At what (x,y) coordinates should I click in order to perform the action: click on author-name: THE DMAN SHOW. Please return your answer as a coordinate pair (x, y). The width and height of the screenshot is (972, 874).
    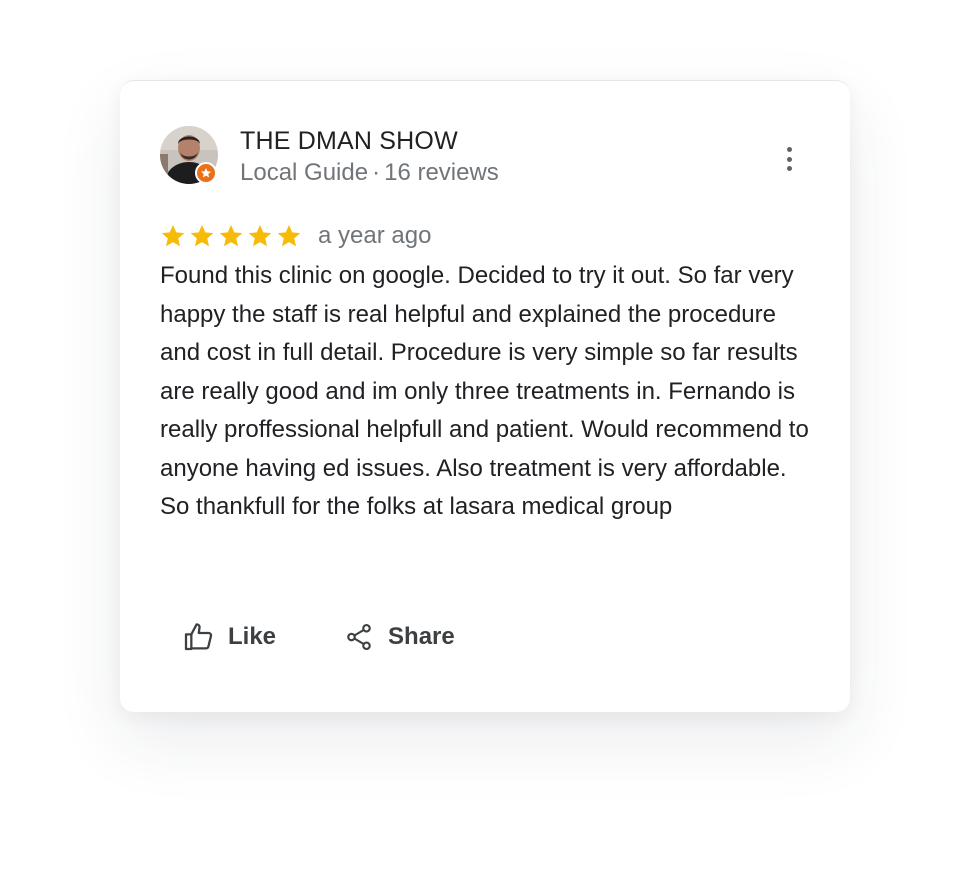
    Looking at the image, I should click on (349, 141).